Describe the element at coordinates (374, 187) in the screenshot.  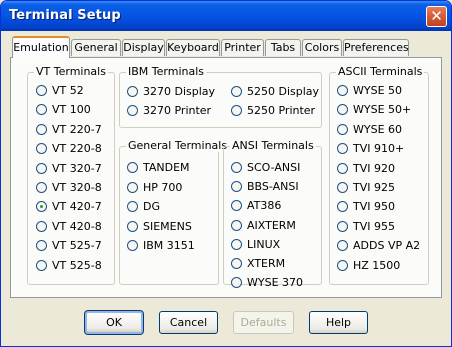
I see `radio-label: TVI 925` at that location.